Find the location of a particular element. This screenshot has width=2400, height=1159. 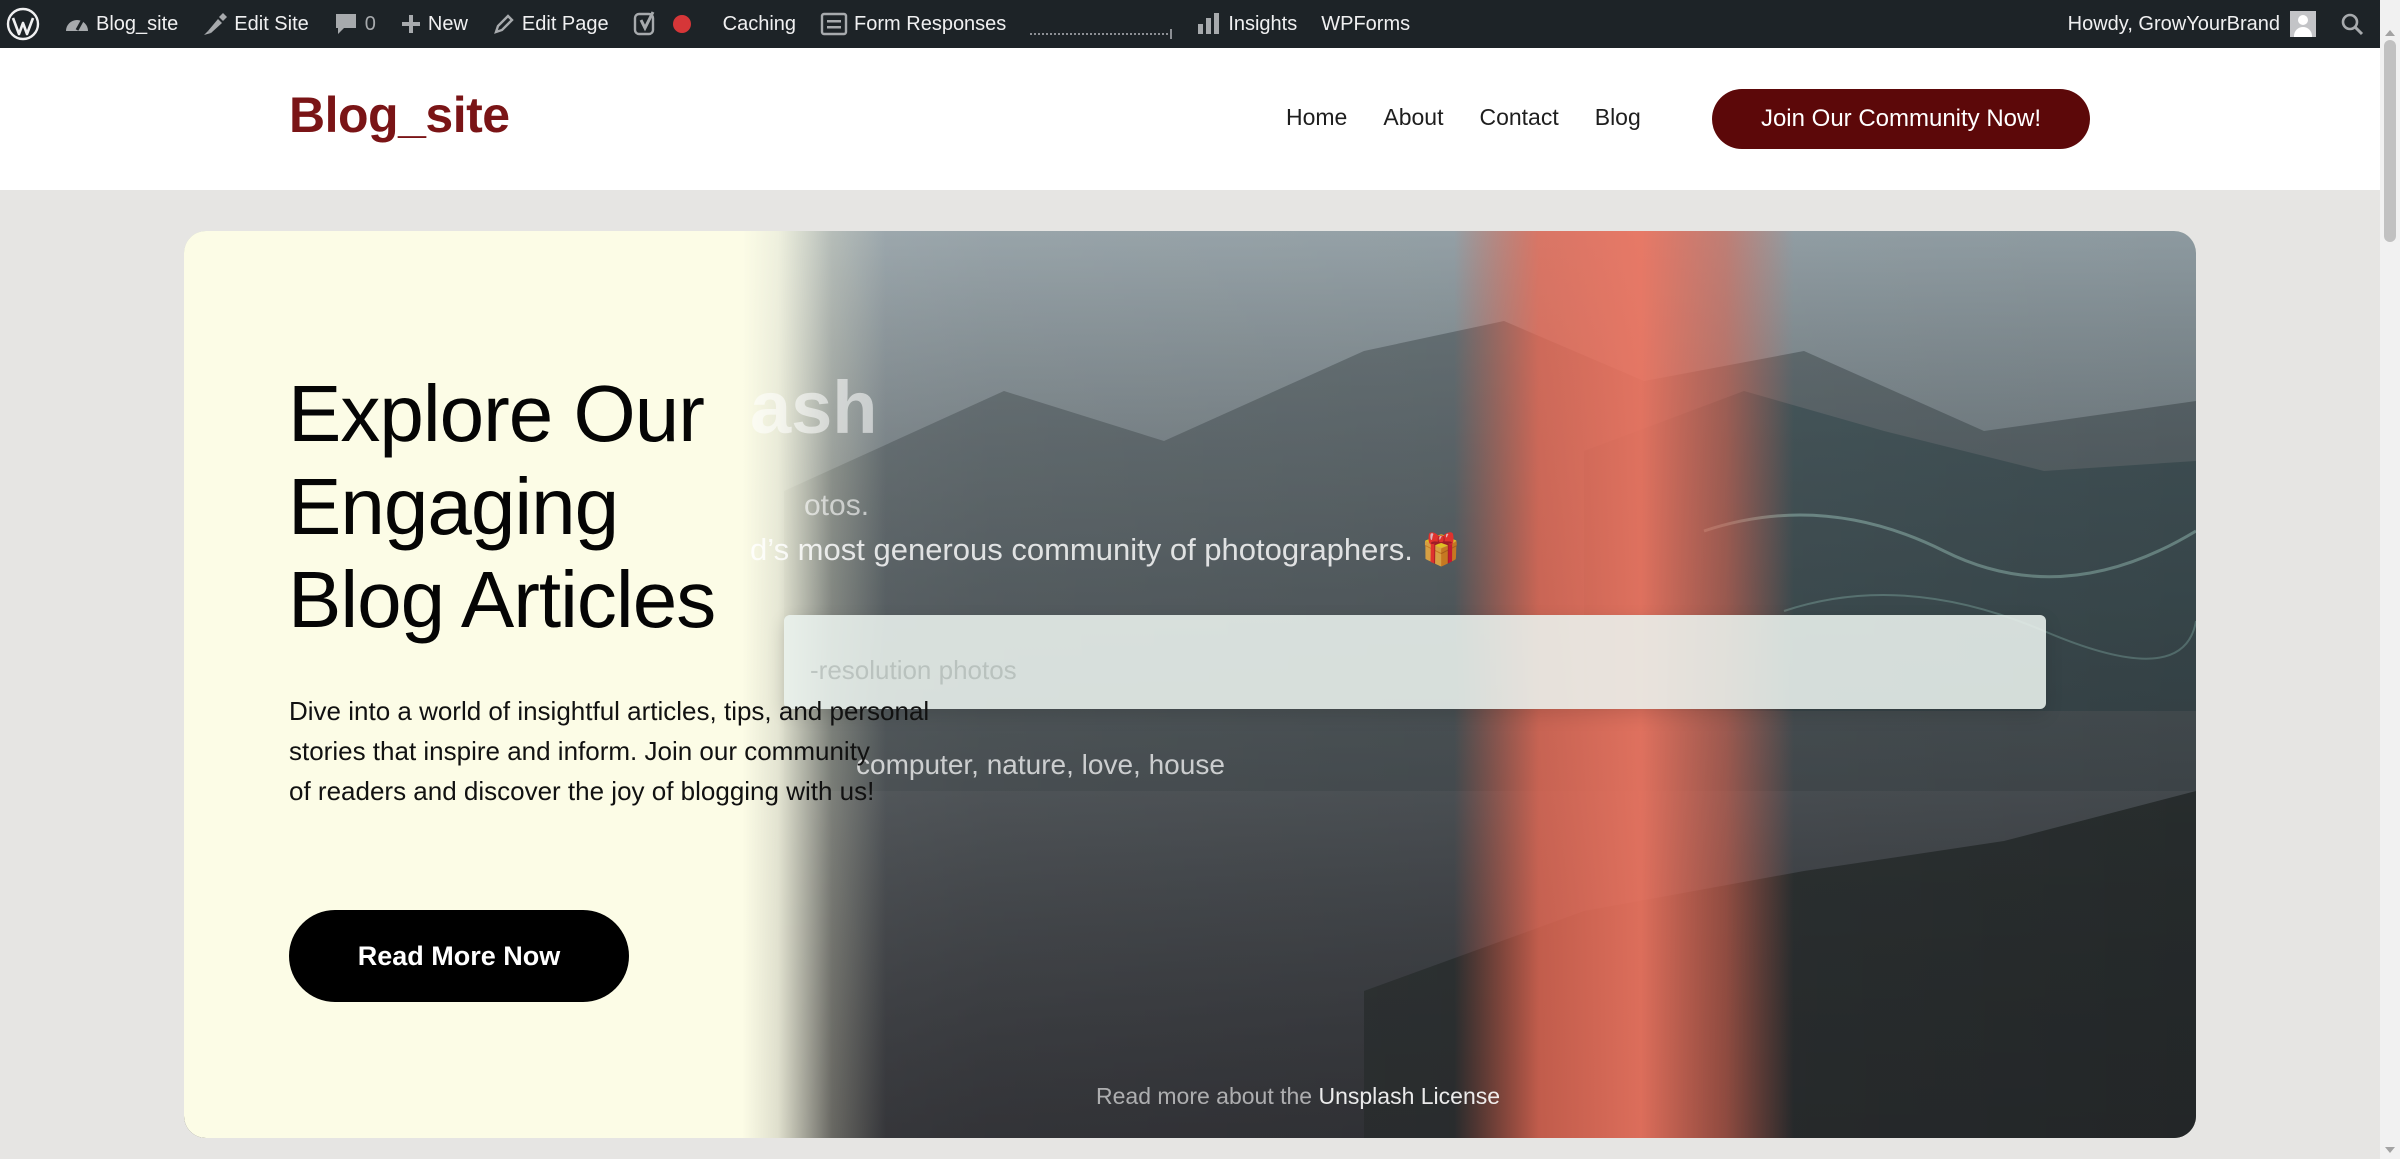

admin-edit-page: Edit Page is located at coordinates (550, 24).